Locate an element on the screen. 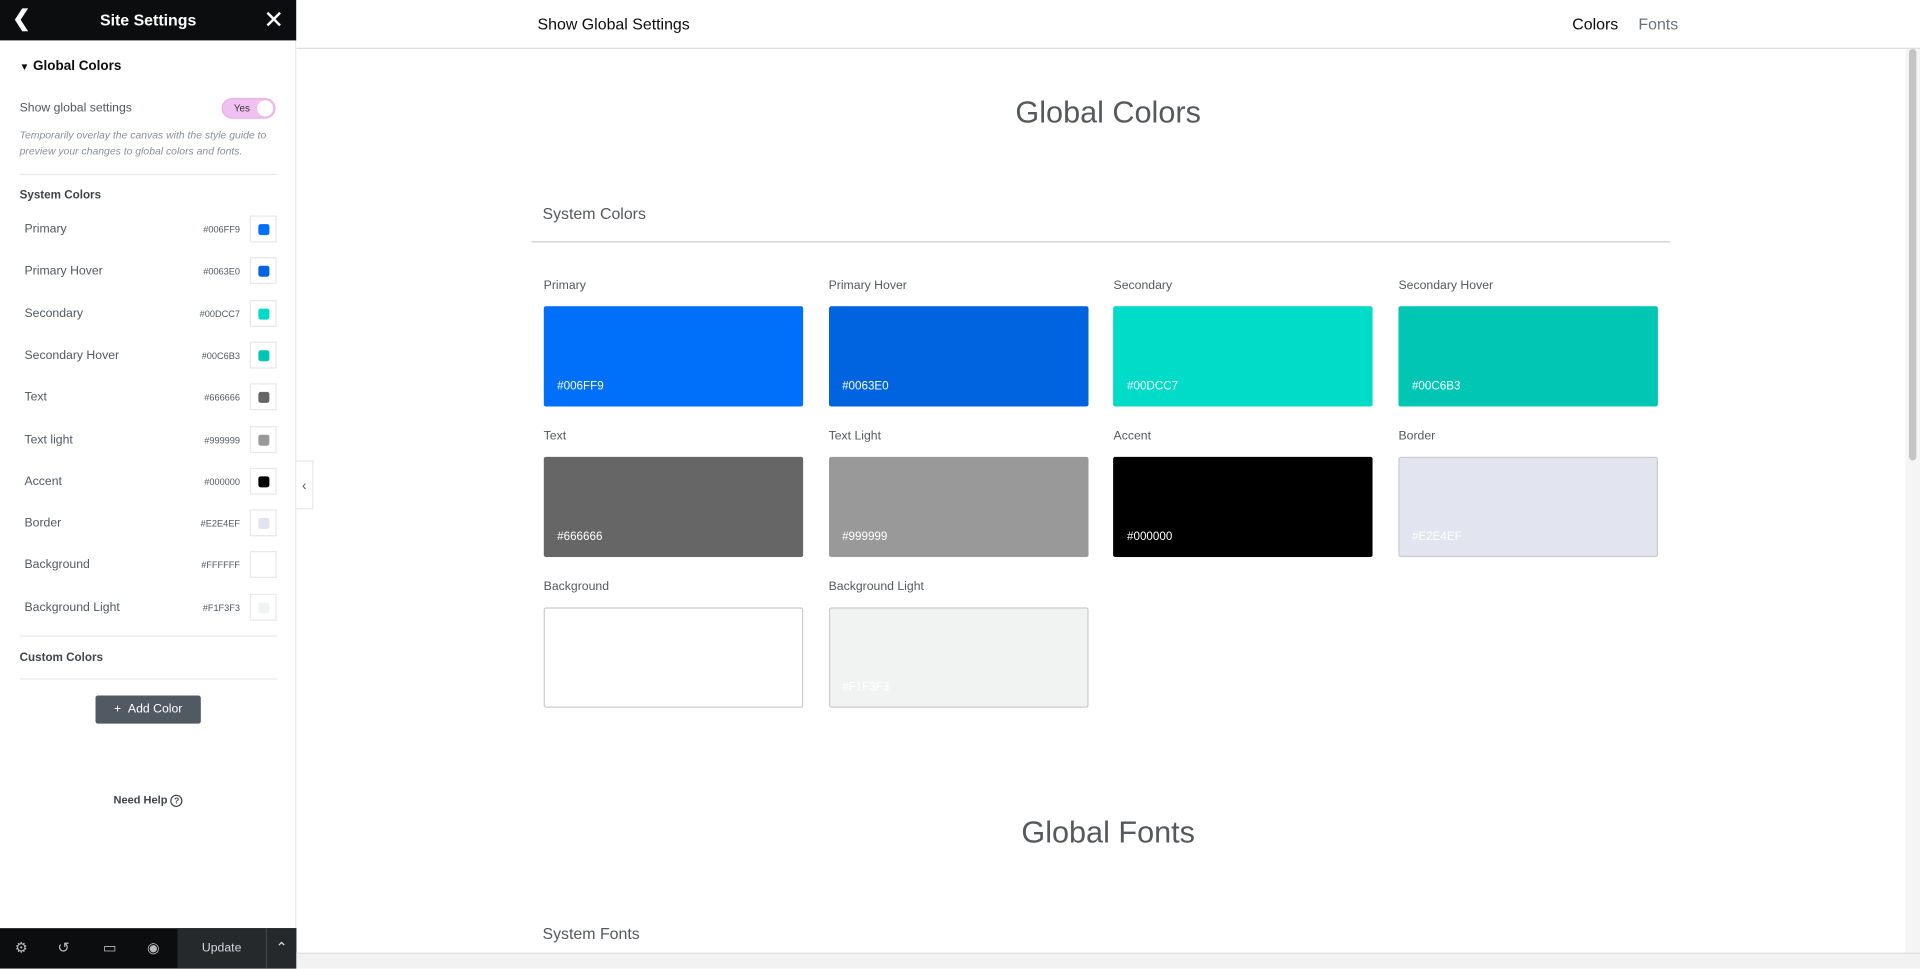  color-name: Background is located at coordinates (57, 565).